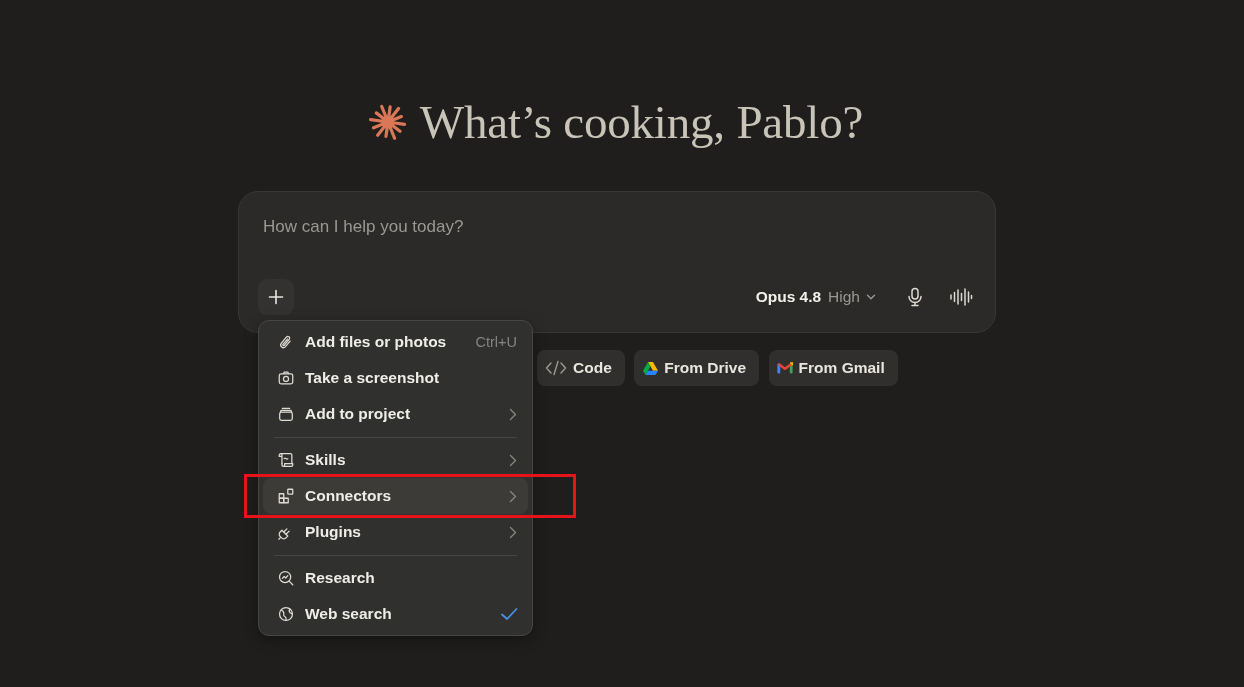  What do you see at coordinates (556, 368) in the screenshot?
I see `code-icon` at bounding box center [556, 368].